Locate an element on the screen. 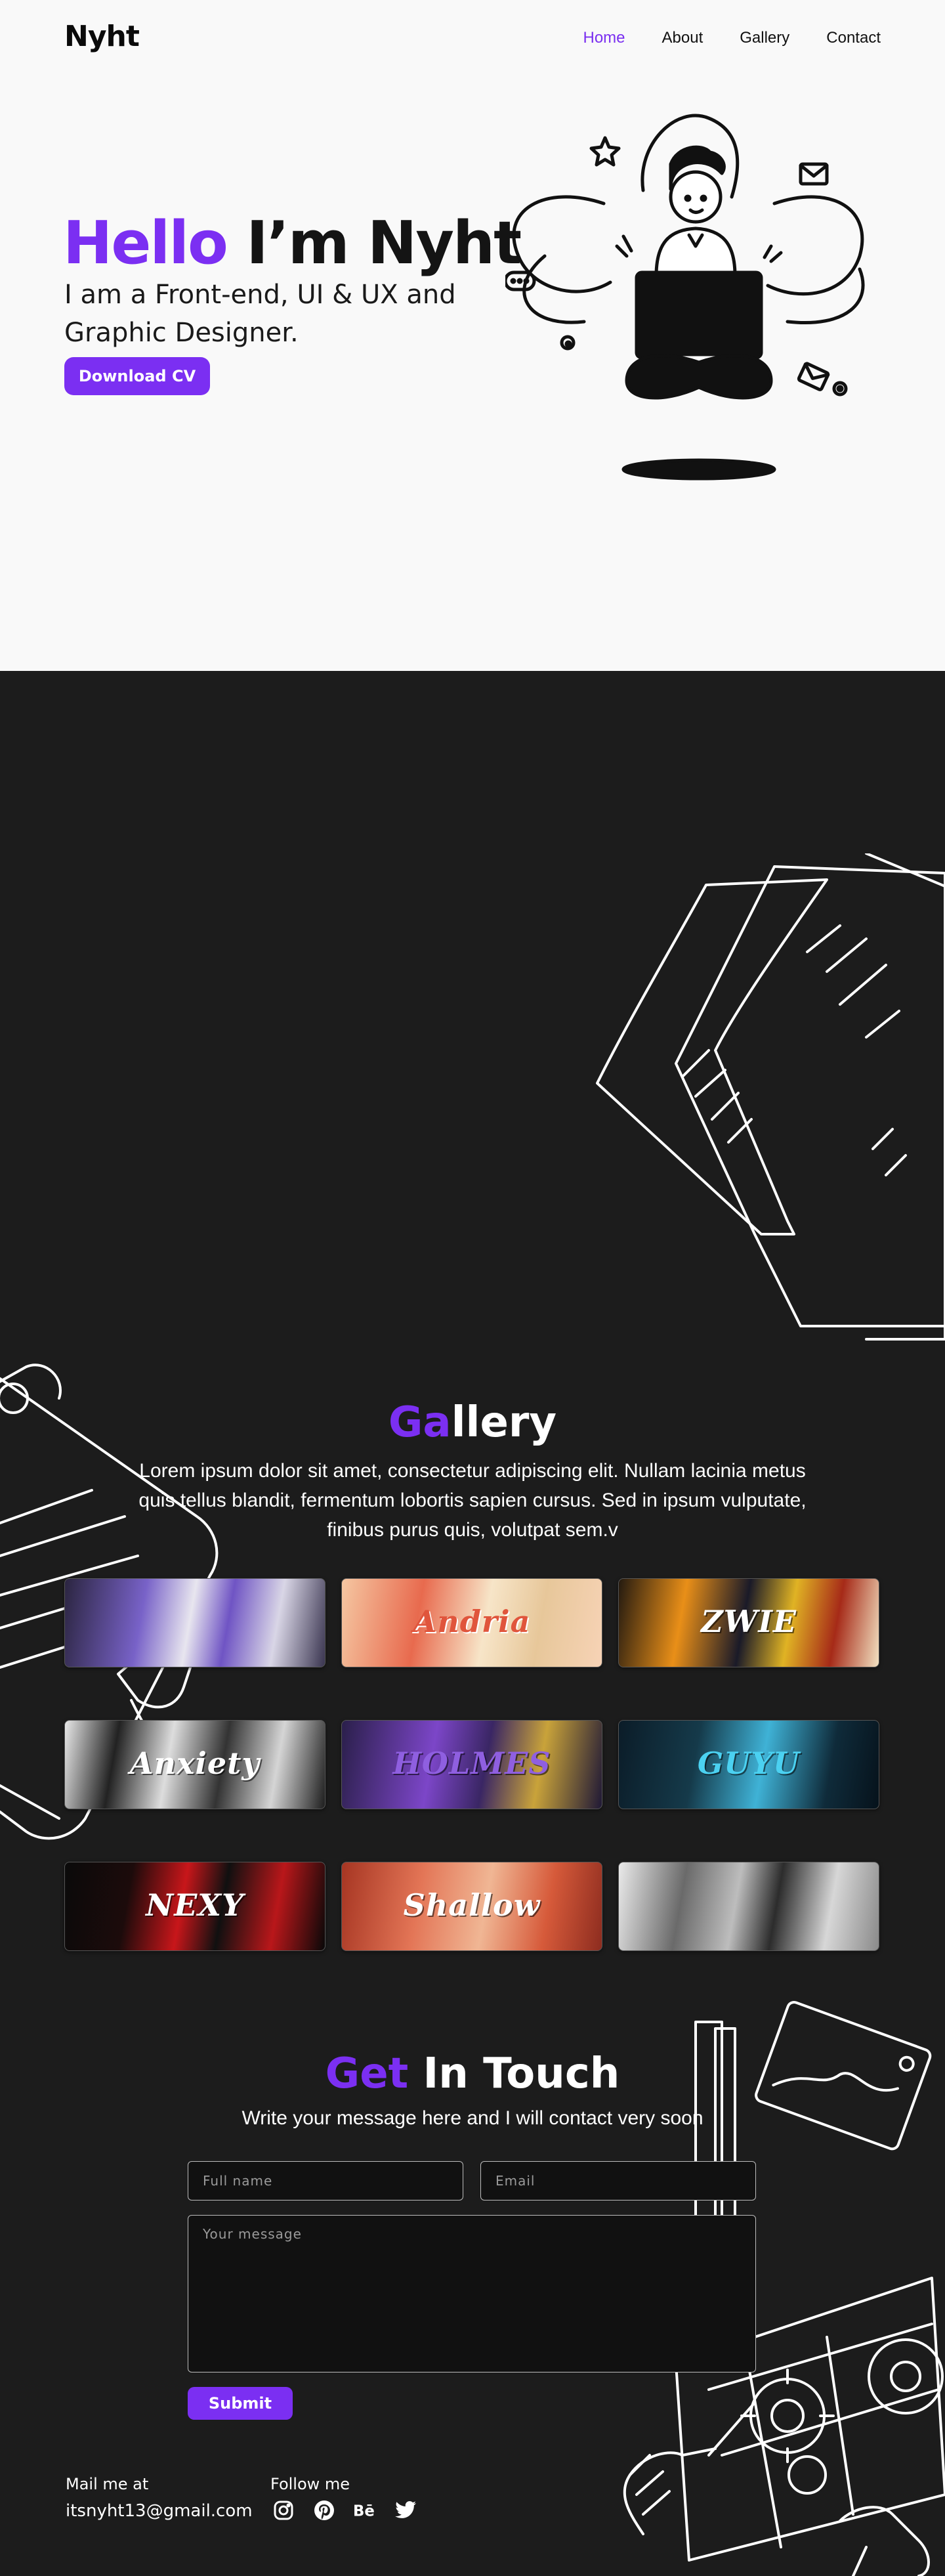  gallery-title-accent: Ga is located at coordinates (420, 1422).